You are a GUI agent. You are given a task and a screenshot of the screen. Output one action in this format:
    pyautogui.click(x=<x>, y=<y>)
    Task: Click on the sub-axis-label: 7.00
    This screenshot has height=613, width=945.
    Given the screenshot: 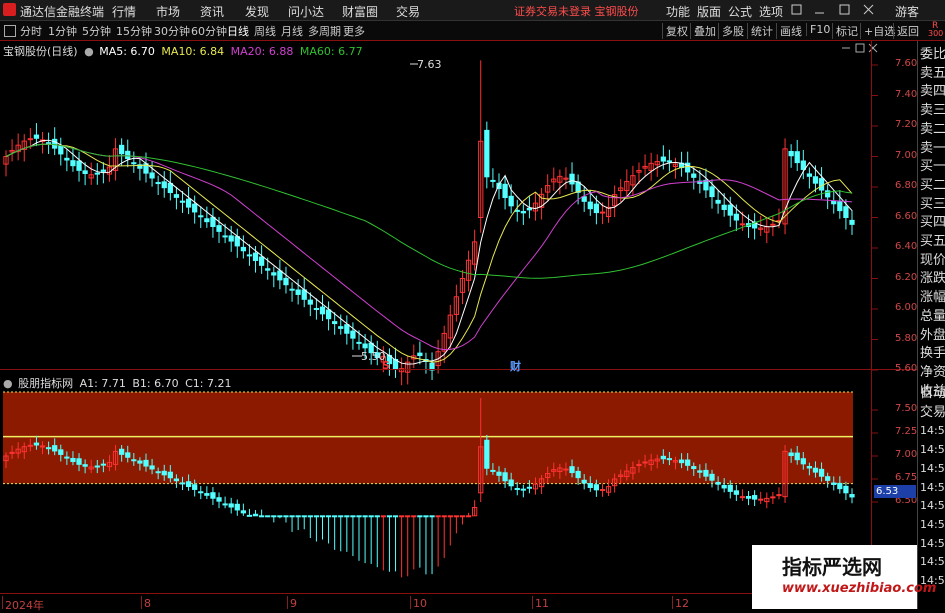 What is the action you would take?
    pyautogui.click(x=906, y=454)
    